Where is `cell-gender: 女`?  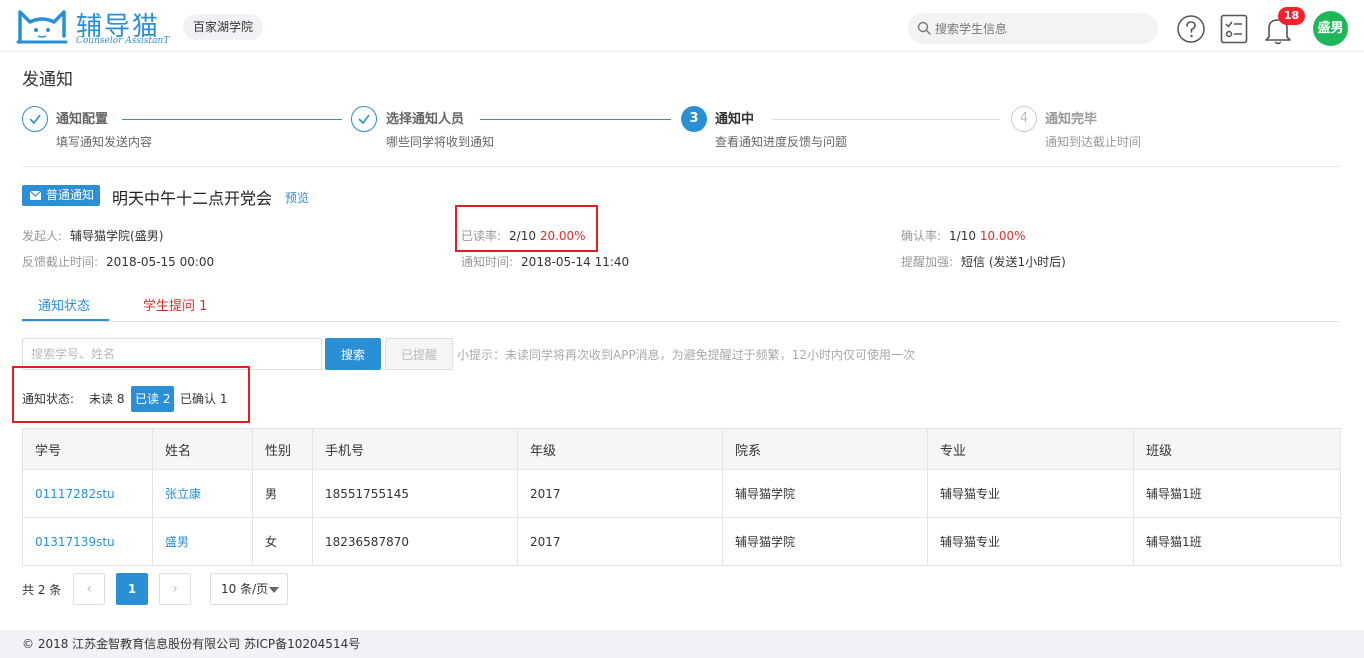 cell-gender: 女 is located at coordinates (282, 541).